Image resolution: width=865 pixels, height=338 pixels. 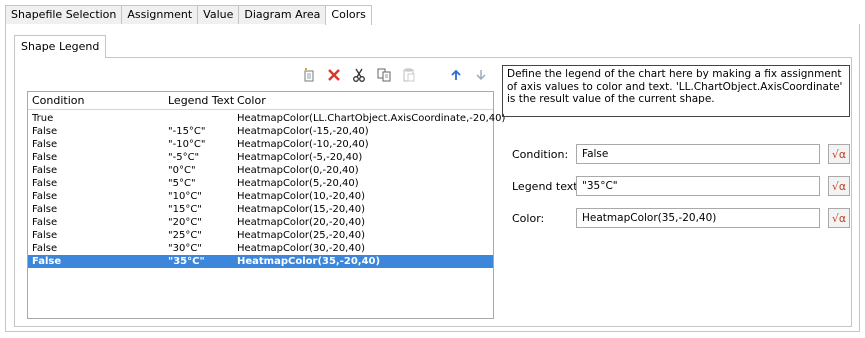 What do you see at coordinates (185, 248) in the screenshot?
I see `cell-legend-text: "30°C"` at bounding box center [185, 248].